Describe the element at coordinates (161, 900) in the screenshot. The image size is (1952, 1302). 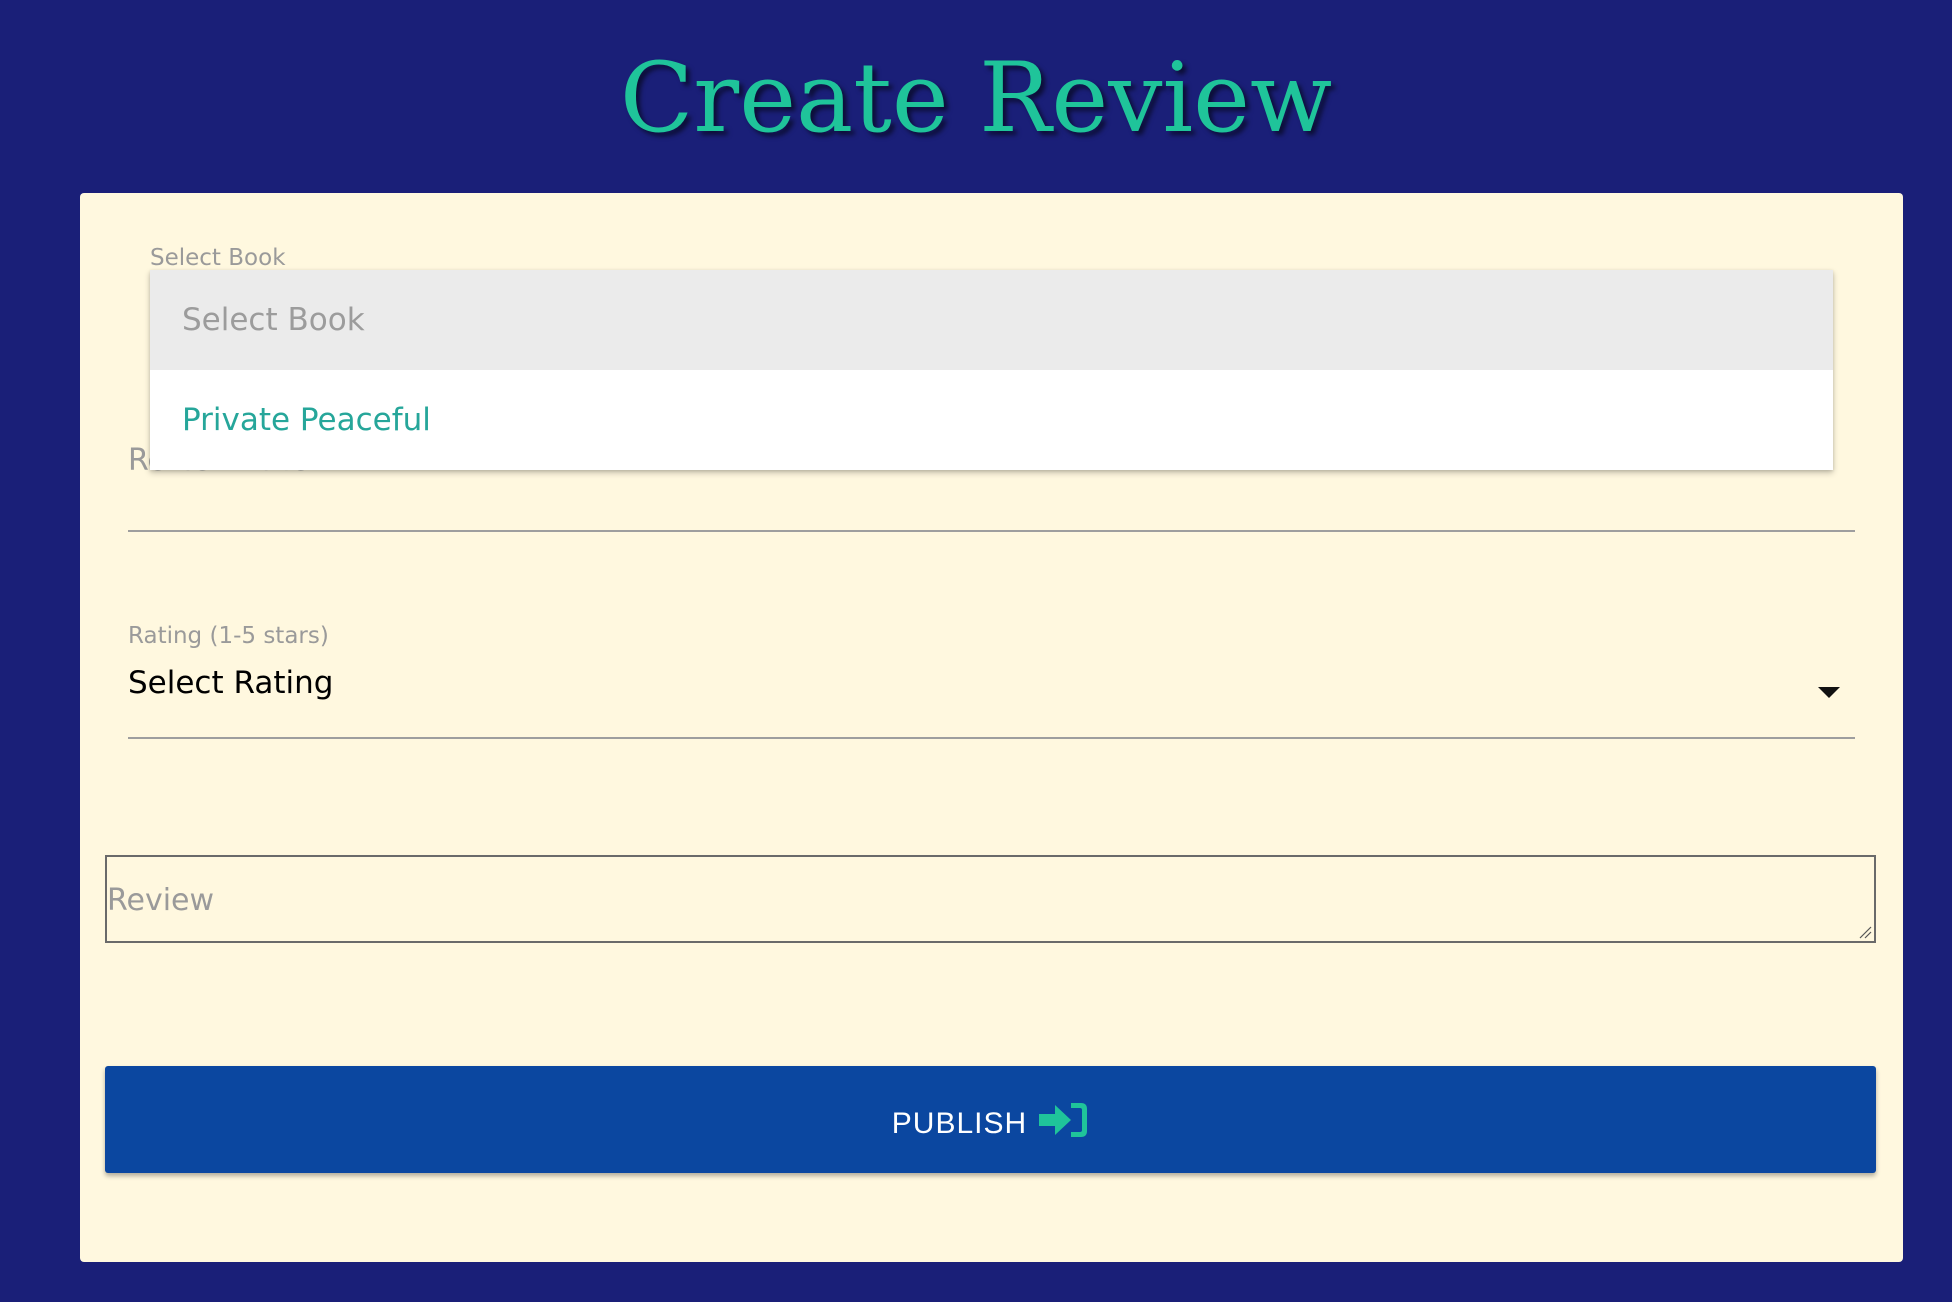
I see `review-placeholder: Review` at that location.